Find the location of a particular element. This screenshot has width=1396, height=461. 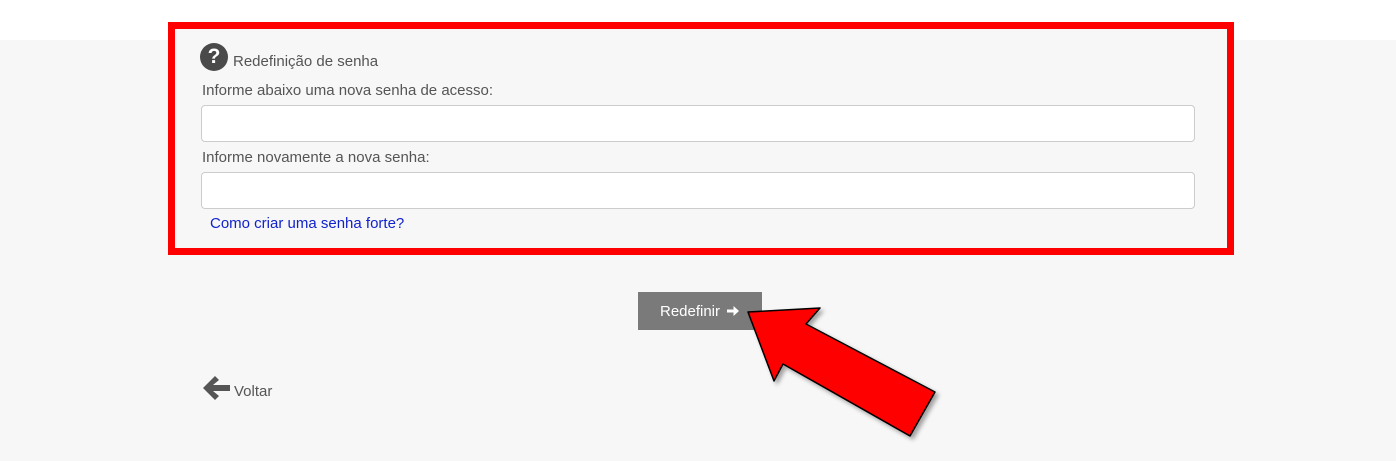

redefine-button-label: Redefinir is located at coordinates (690, 311).